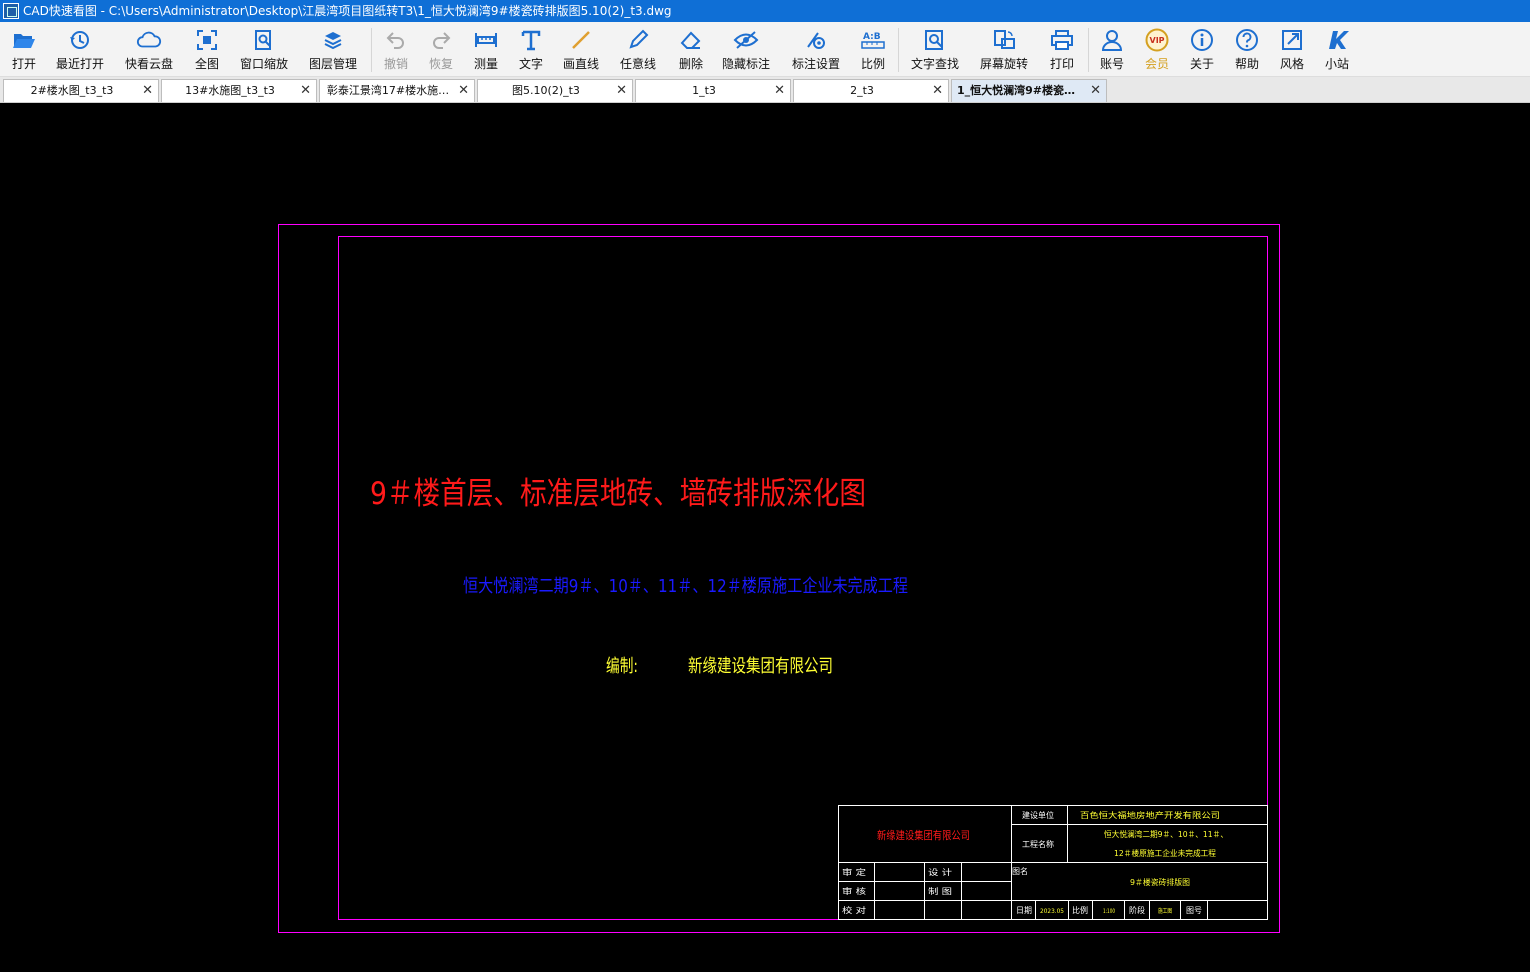 This screenshot has width=1530, height=972. Describe the element at coordinates (1292, 40) in the screenshot. I see `style-icon` at that location.